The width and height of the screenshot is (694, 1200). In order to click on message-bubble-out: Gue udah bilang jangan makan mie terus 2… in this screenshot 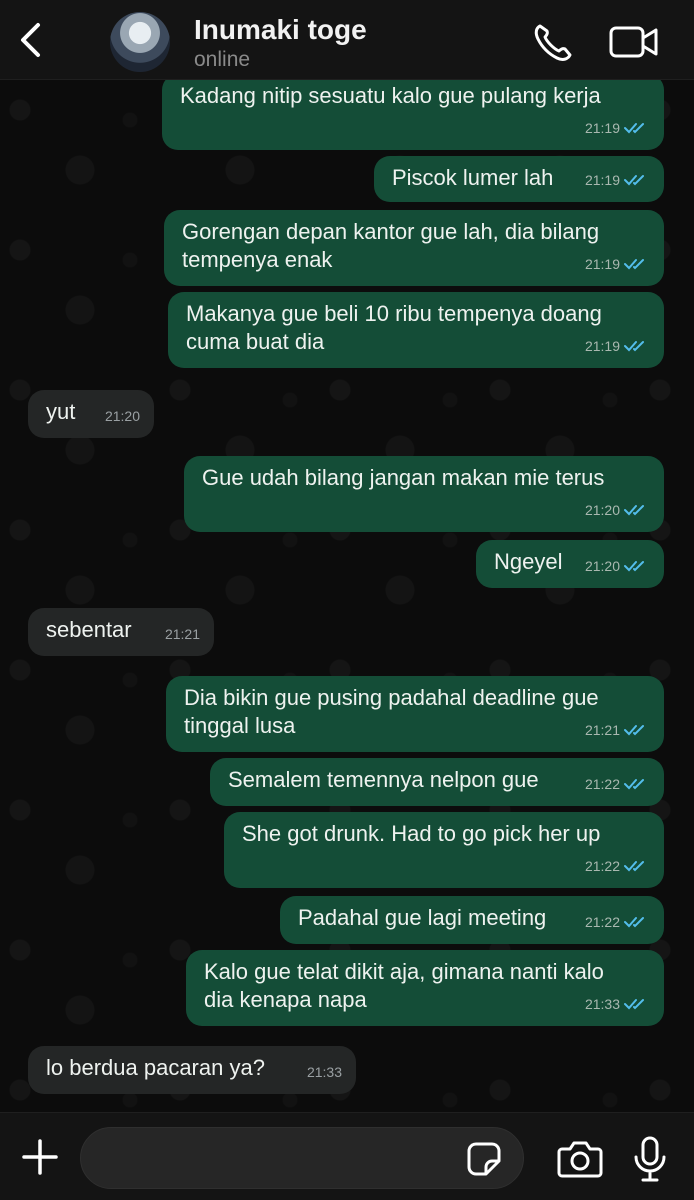, I will do `click(424, 494)`.